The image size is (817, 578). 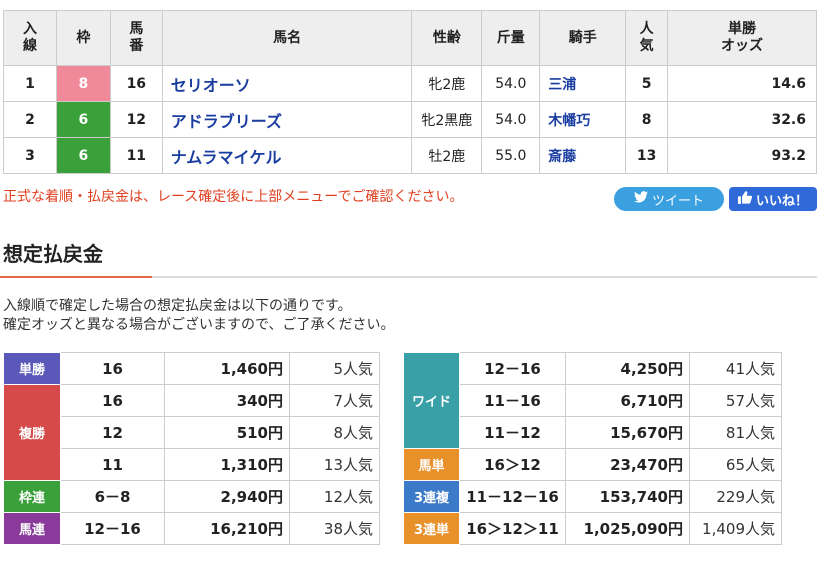 I want to click on bet-type-label: 3連複, so click(x=431, y=496).